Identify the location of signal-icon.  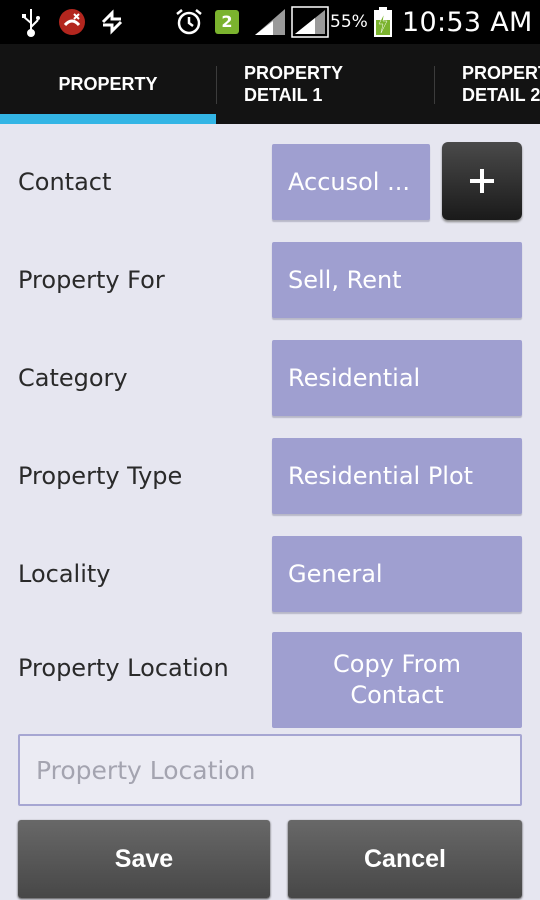
(270, 22).